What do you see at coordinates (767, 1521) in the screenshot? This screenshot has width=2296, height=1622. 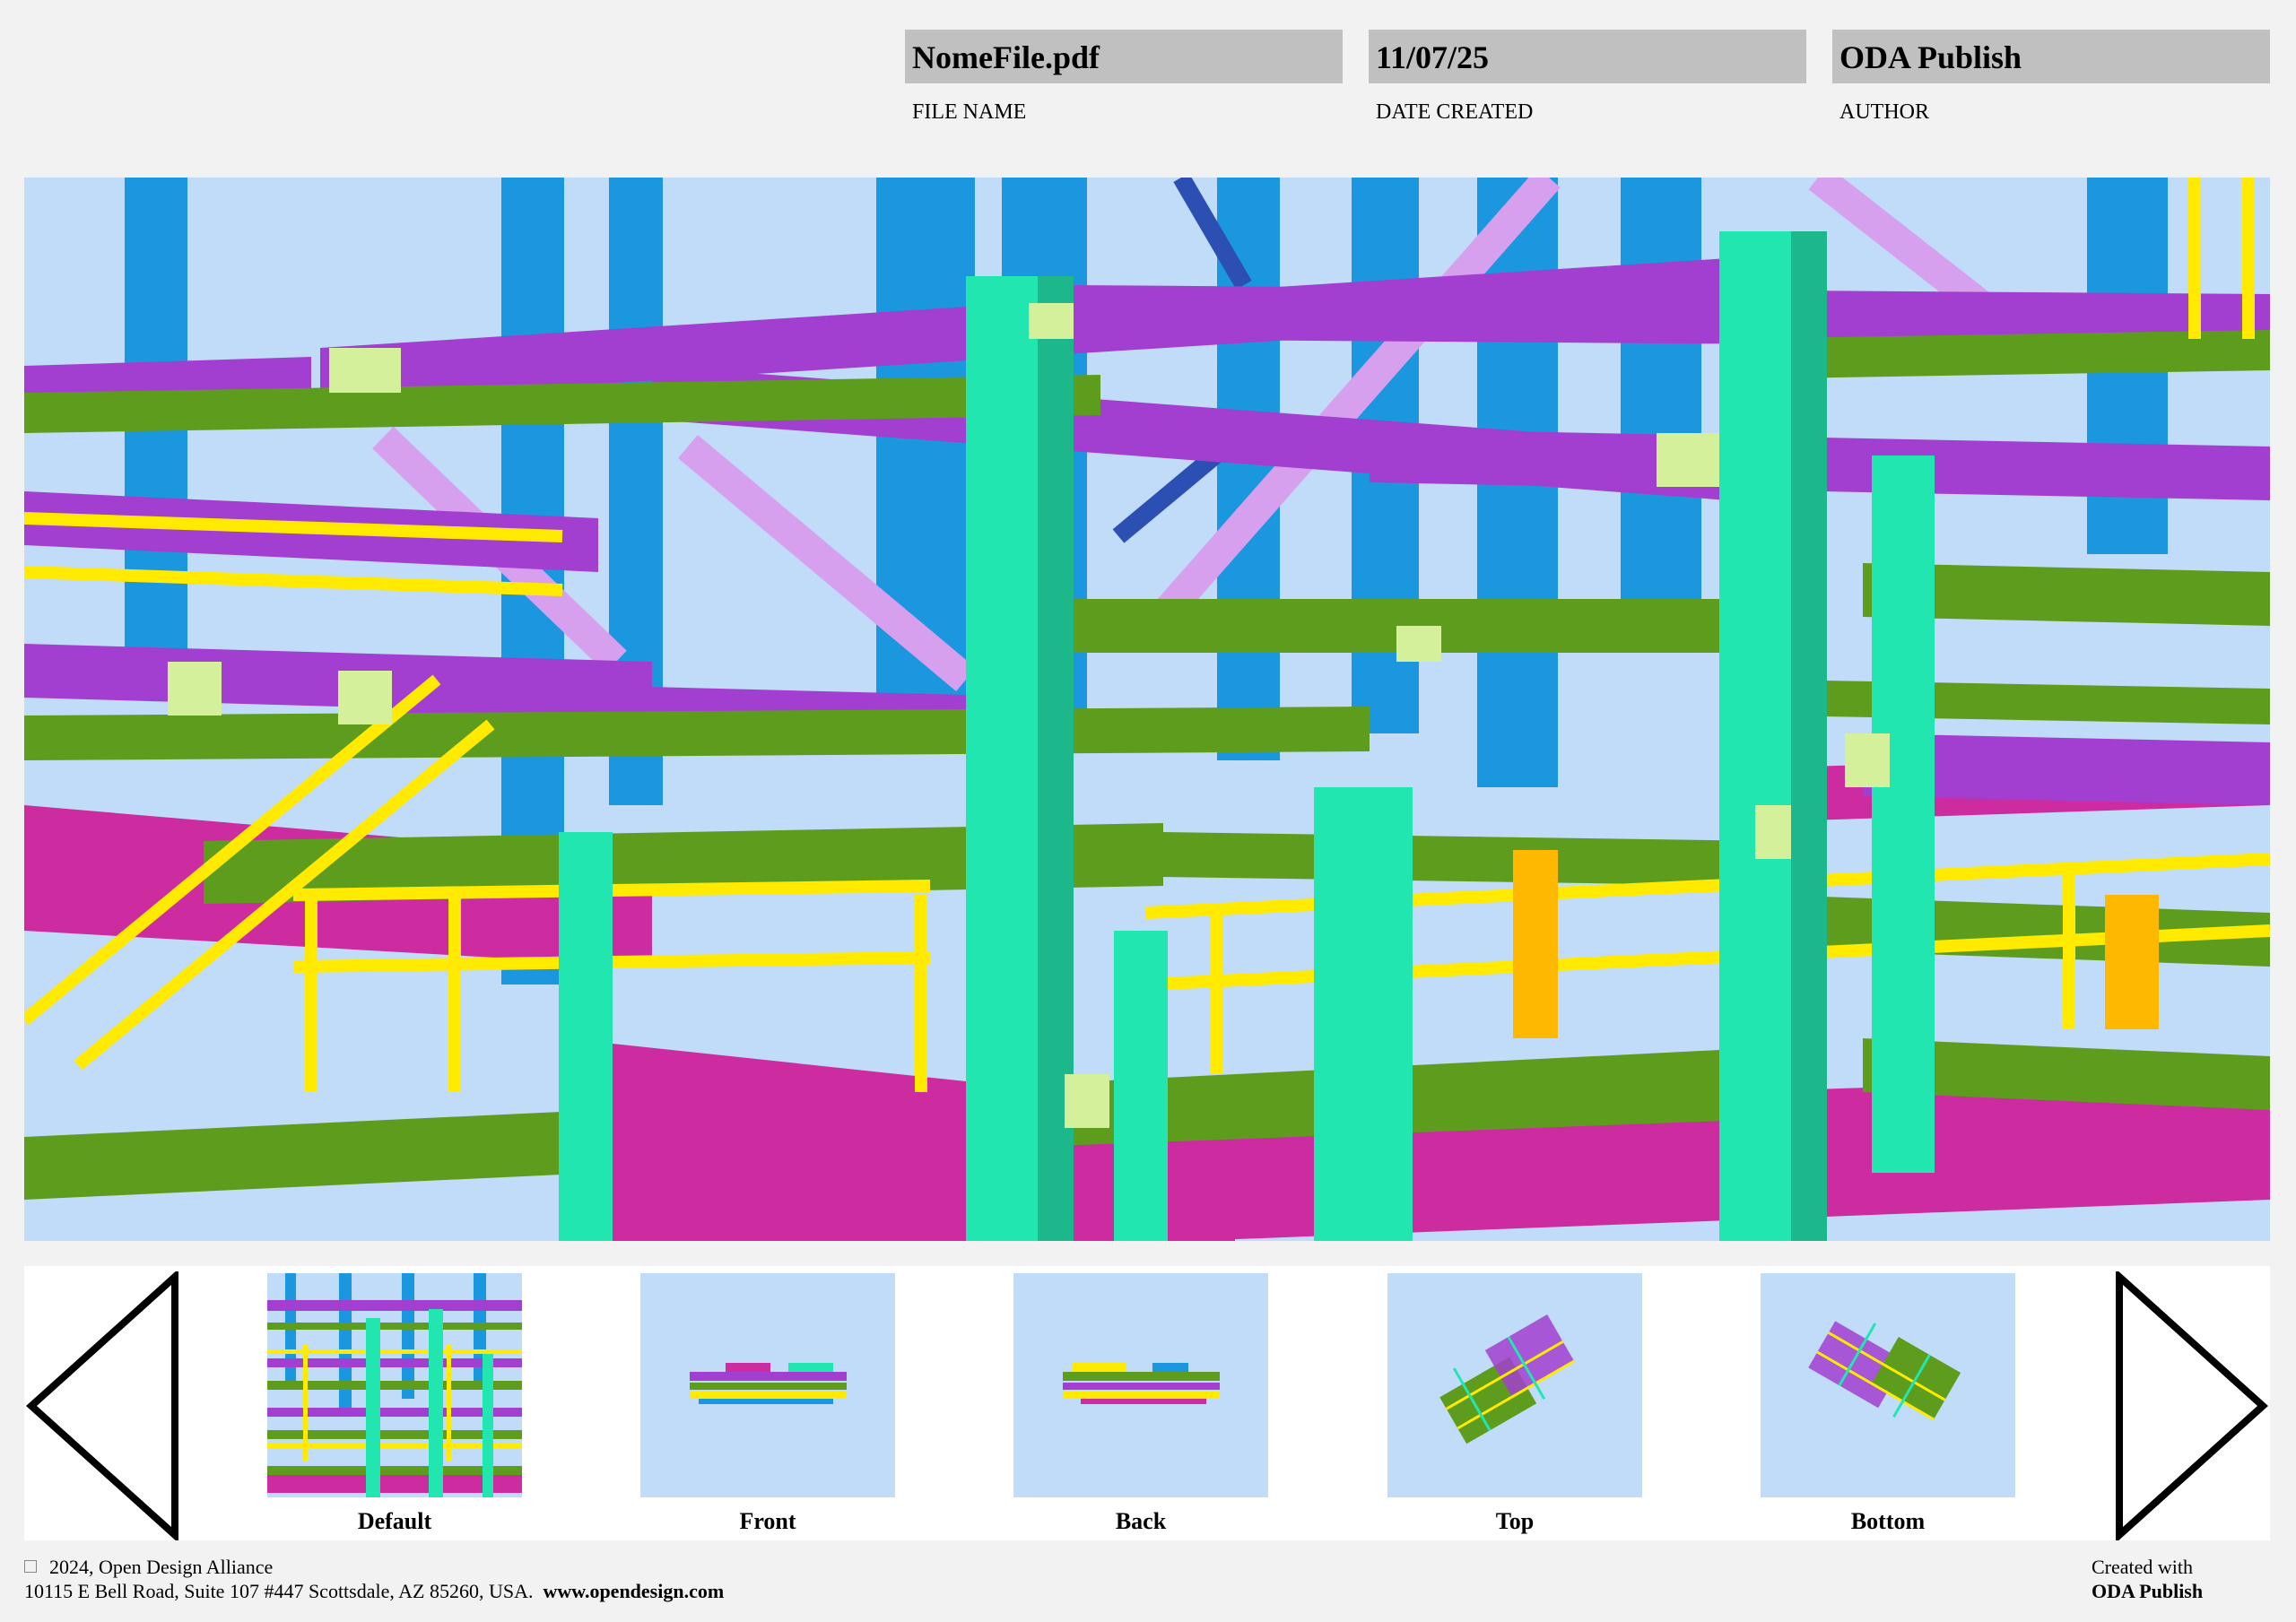 I see `view-label-front: Front` at bounding box center [767, 1521].